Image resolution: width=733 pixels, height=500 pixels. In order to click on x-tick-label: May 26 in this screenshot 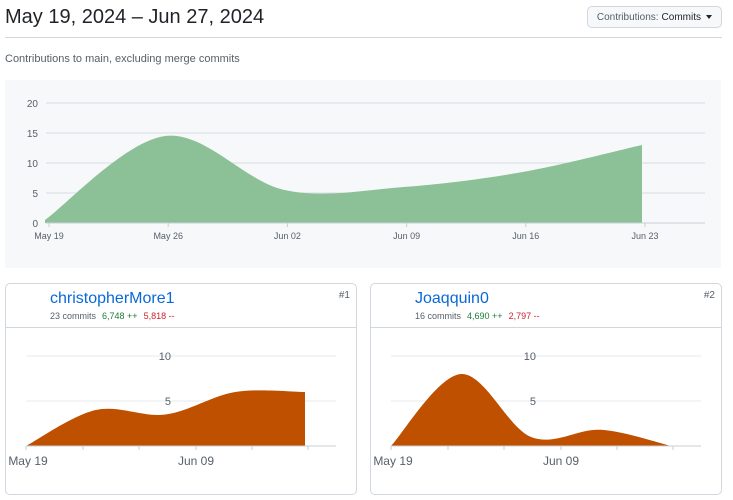, I will do `click(168, 236)`.